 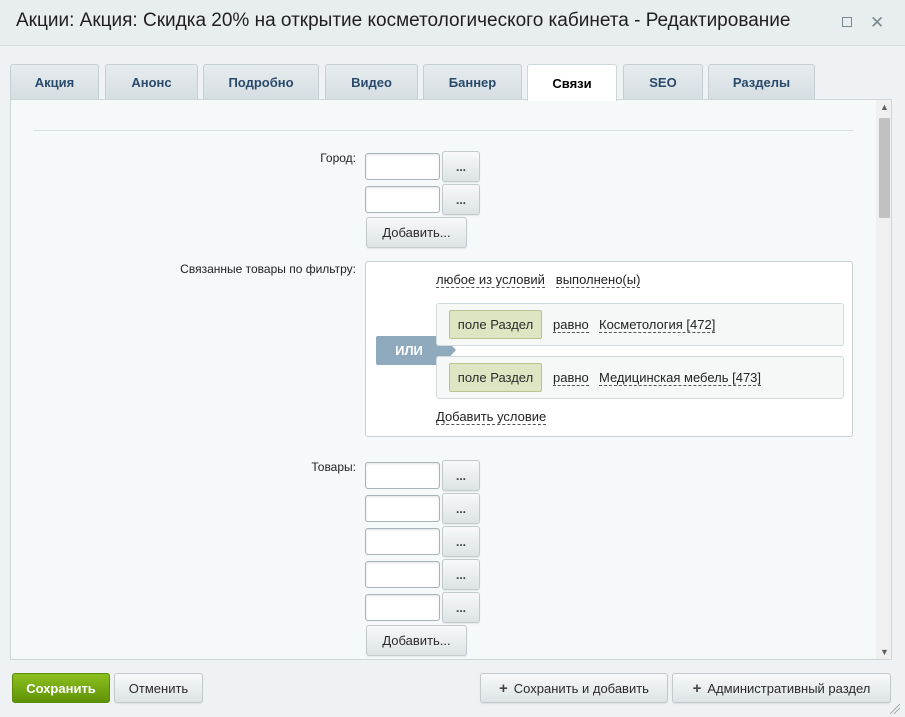 What do you see at coordinates (54, 82) in the screenshot?
I see `tab-akciya: Акция` at bounding box center [54, 82].